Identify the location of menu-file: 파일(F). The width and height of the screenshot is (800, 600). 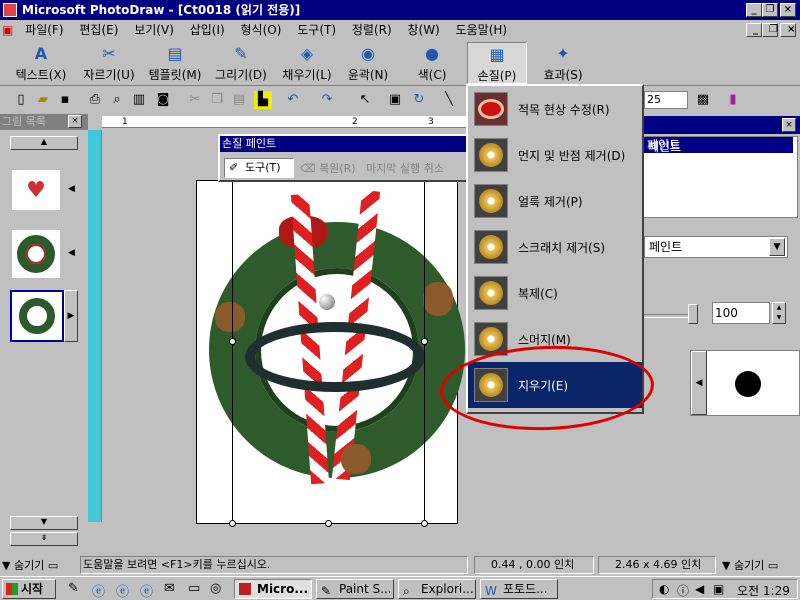
(44, 30).